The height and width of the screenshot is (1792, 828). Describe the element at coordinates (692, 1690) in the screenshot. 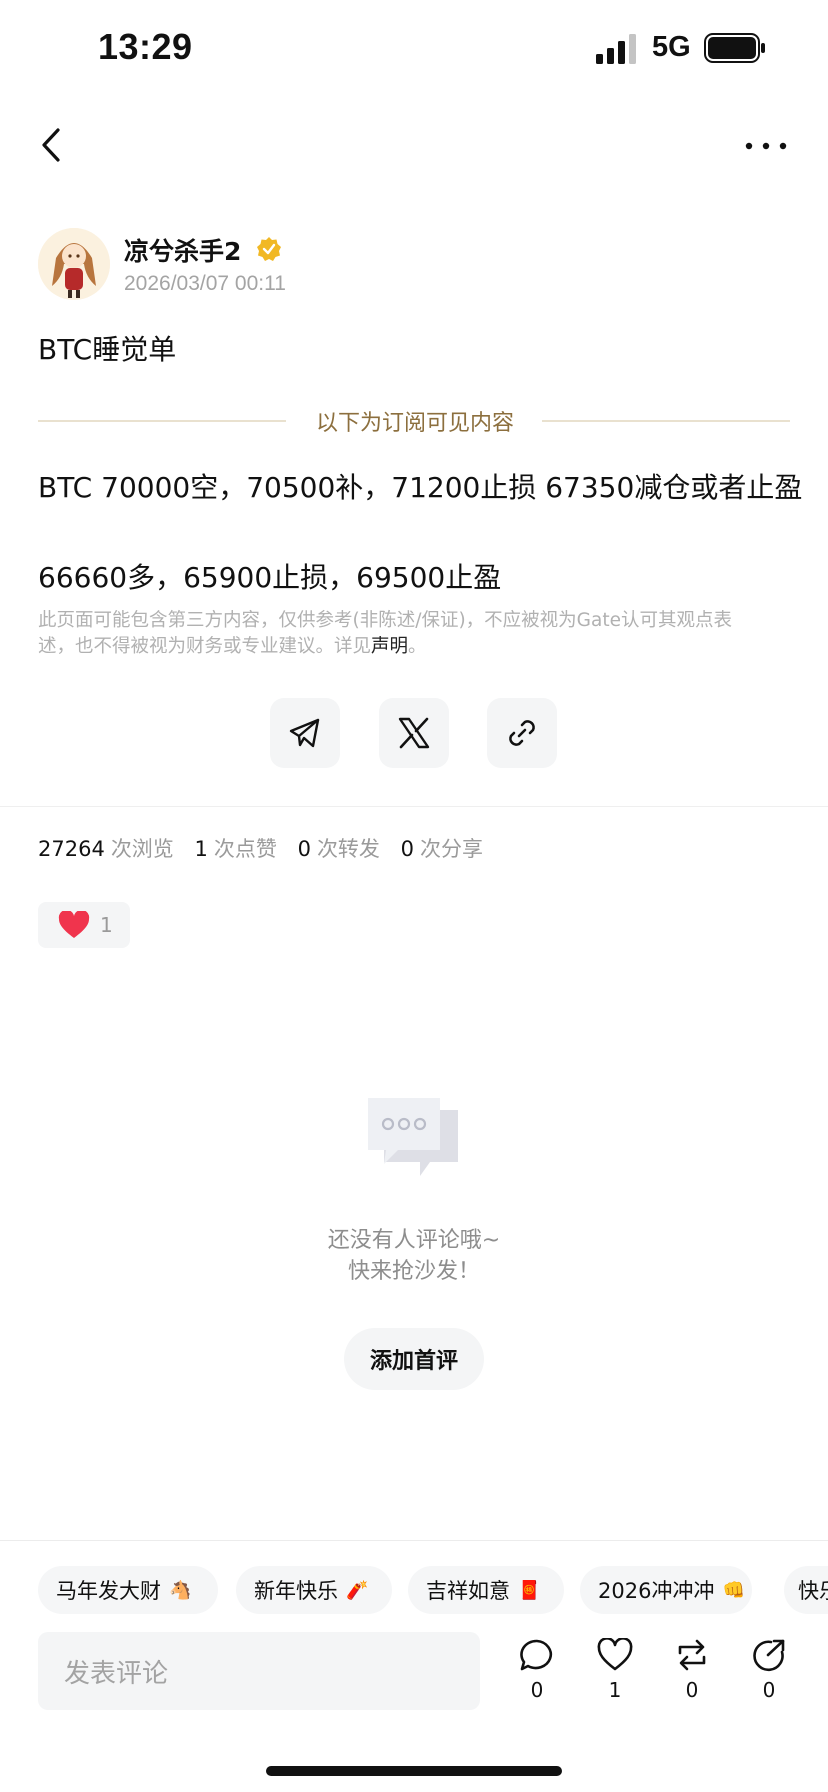

I see `repost-count: 0` at that location.